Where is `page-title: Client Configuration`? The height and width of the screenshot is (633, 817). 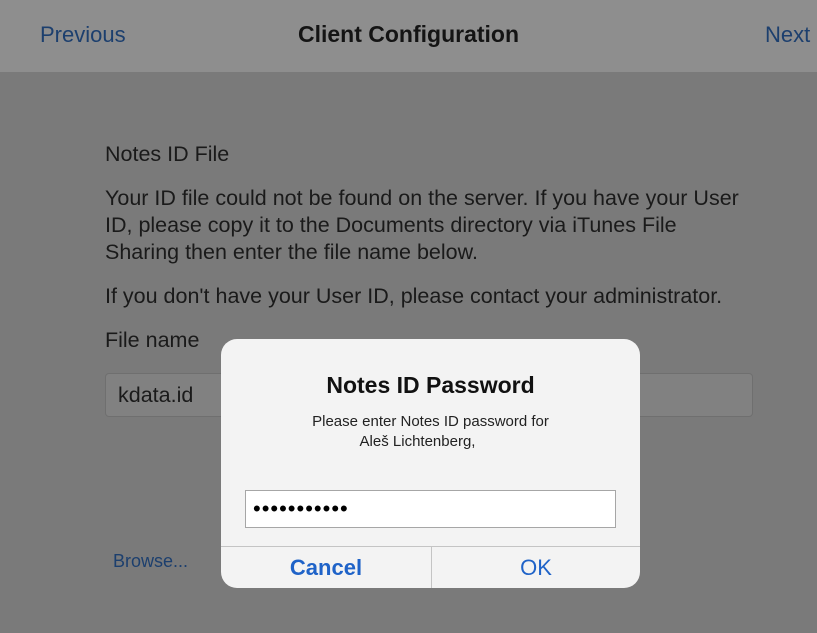 page-title: Client Configuration is located at coordinates (408, 34).